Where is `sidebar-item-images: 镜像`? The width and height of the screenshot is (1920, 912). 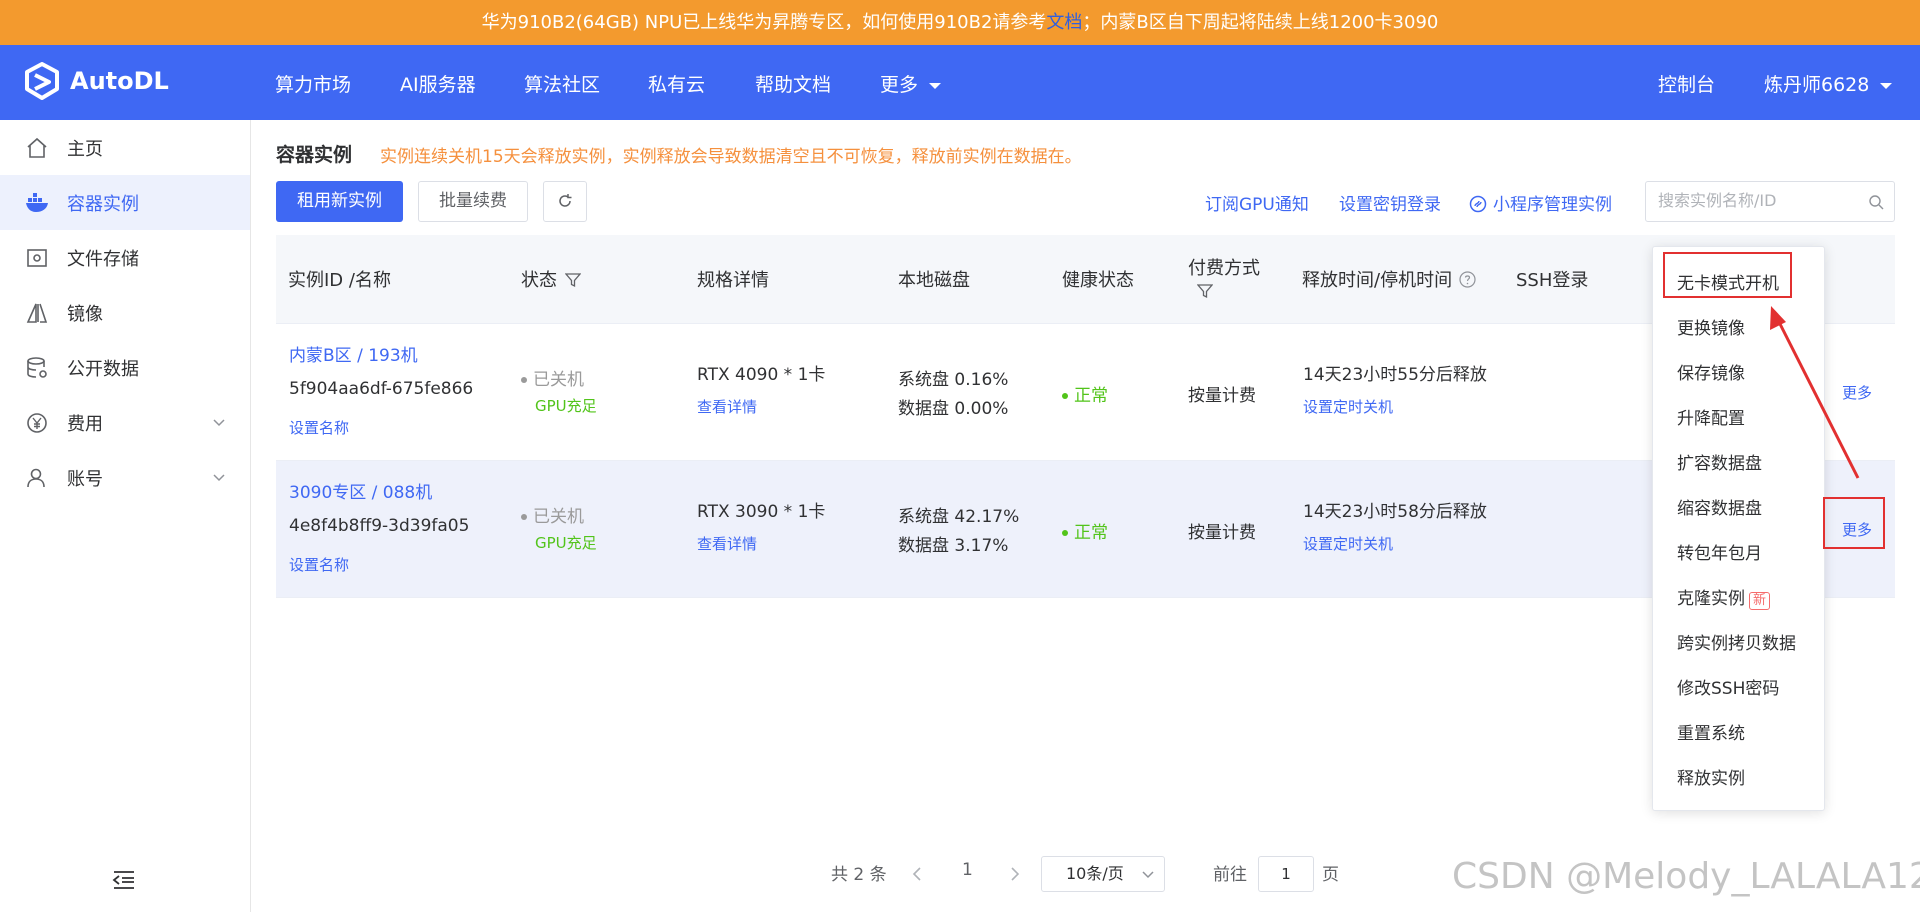
sidebar-item-images: 镜像 is located at coordinates (125, 312).